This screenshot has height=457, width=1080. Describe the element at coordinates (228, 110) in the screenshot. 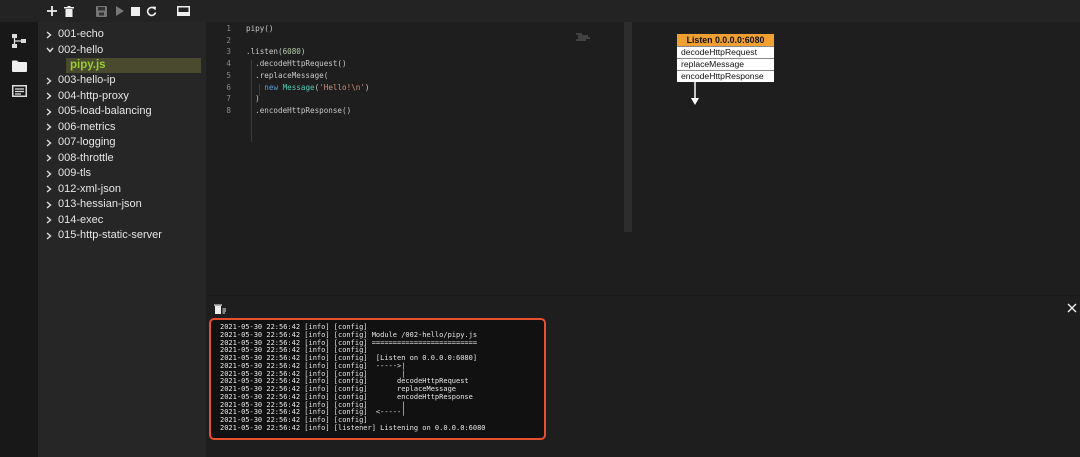

I see `line-number: 8` at that location.